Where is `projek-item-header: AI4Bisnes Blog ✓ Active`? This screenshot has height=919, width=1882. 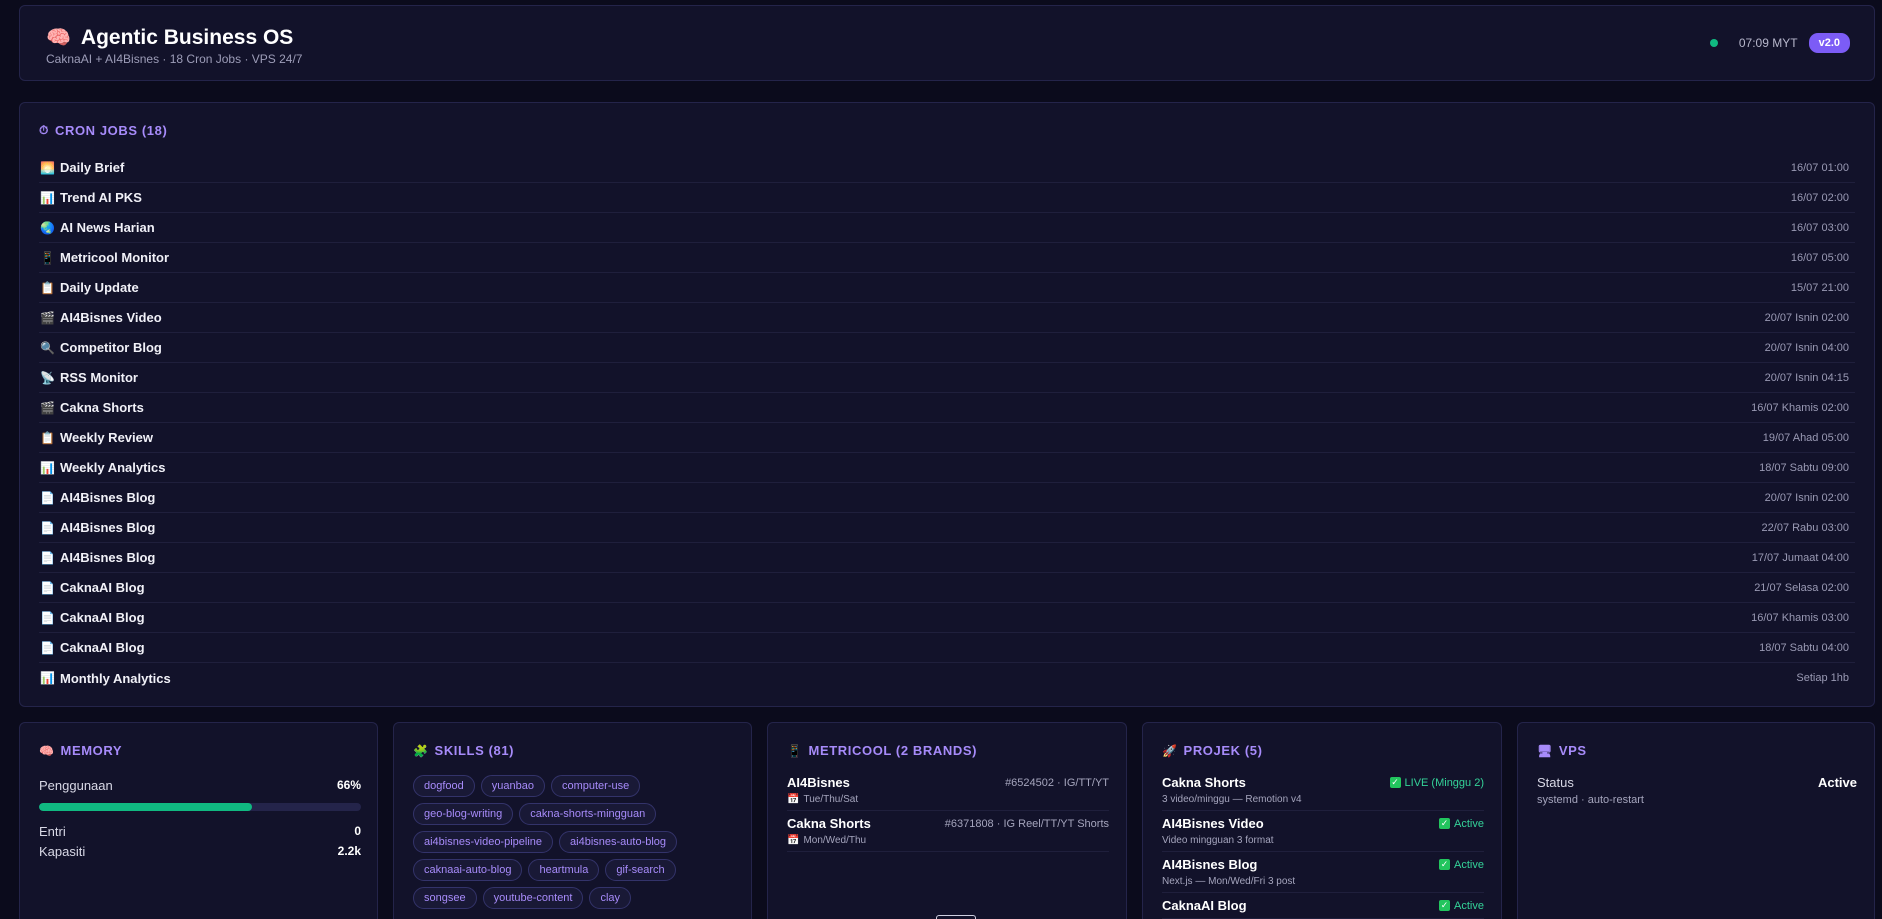
projek-item-header: AI4Bisnes Blog ✓ Active is located at coordinates (1323, 864).